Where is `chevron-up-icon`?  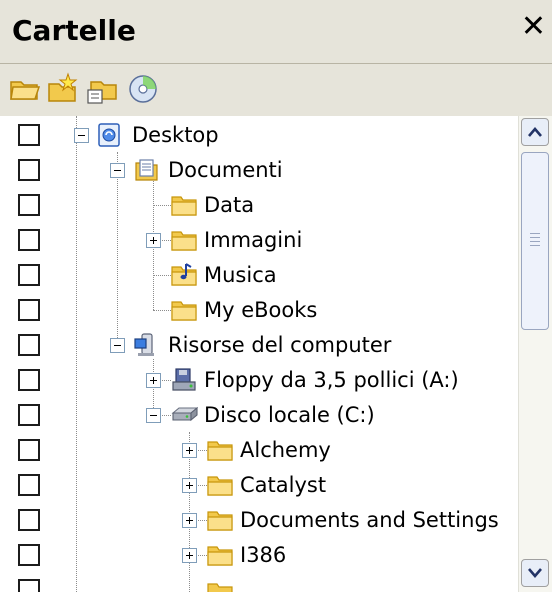
chevron-up-icon is located at coordinates (535, 132).